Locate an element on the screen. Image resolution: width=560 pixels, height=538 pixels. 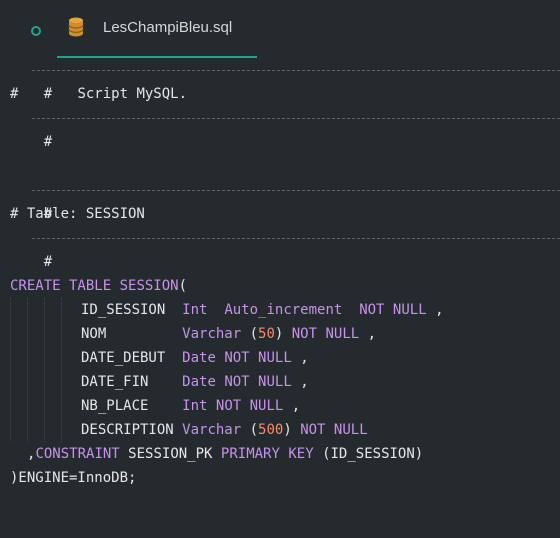
database-icon is located at coordinates (76, 27).